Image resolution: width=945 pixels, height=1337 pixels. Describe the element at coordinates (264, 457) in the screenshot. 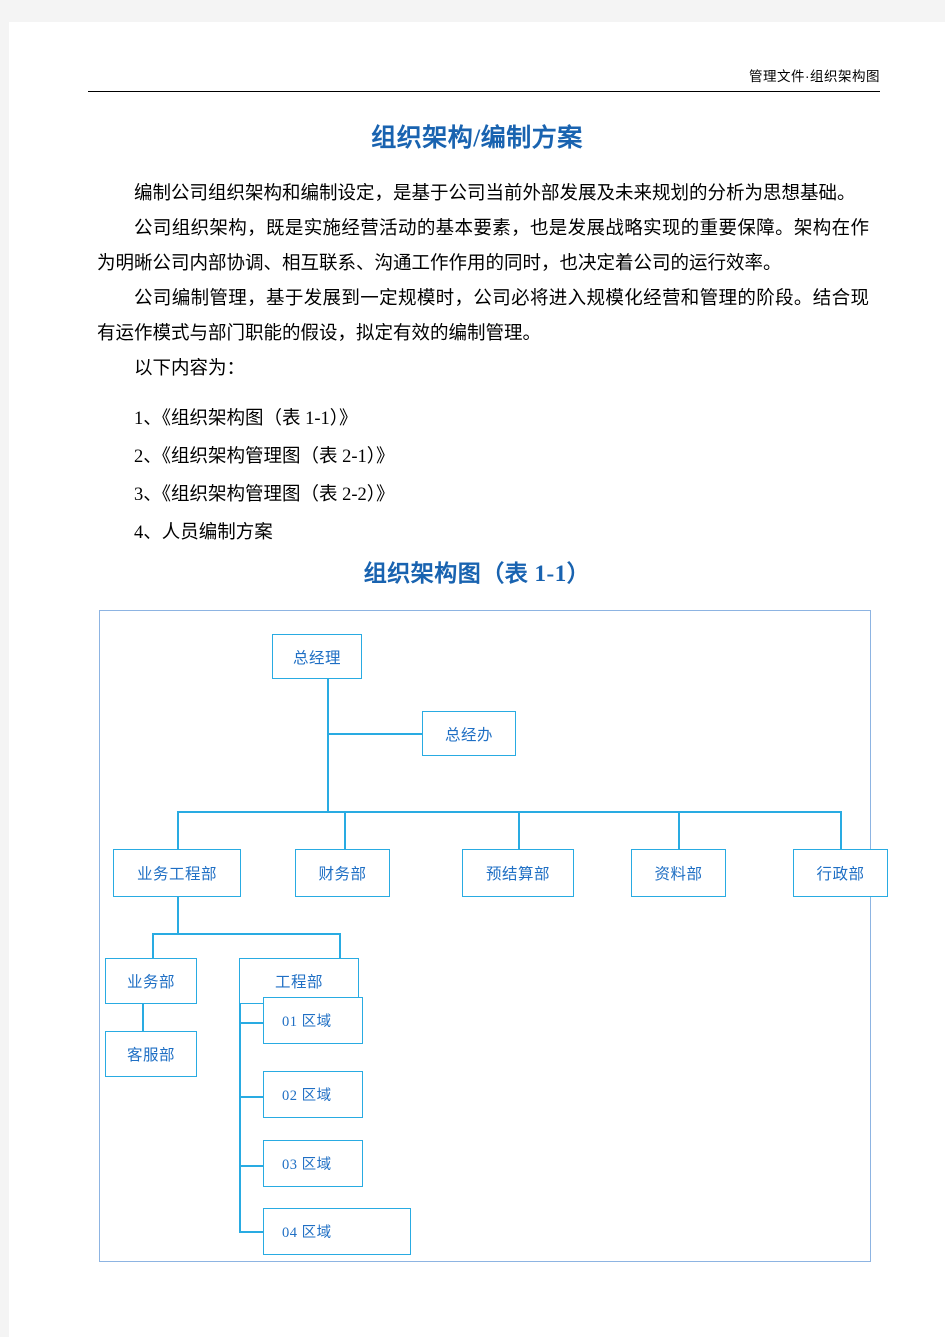

I see `list-item-2: 2、《组织架构管理图（表 2-1）》` at that location.